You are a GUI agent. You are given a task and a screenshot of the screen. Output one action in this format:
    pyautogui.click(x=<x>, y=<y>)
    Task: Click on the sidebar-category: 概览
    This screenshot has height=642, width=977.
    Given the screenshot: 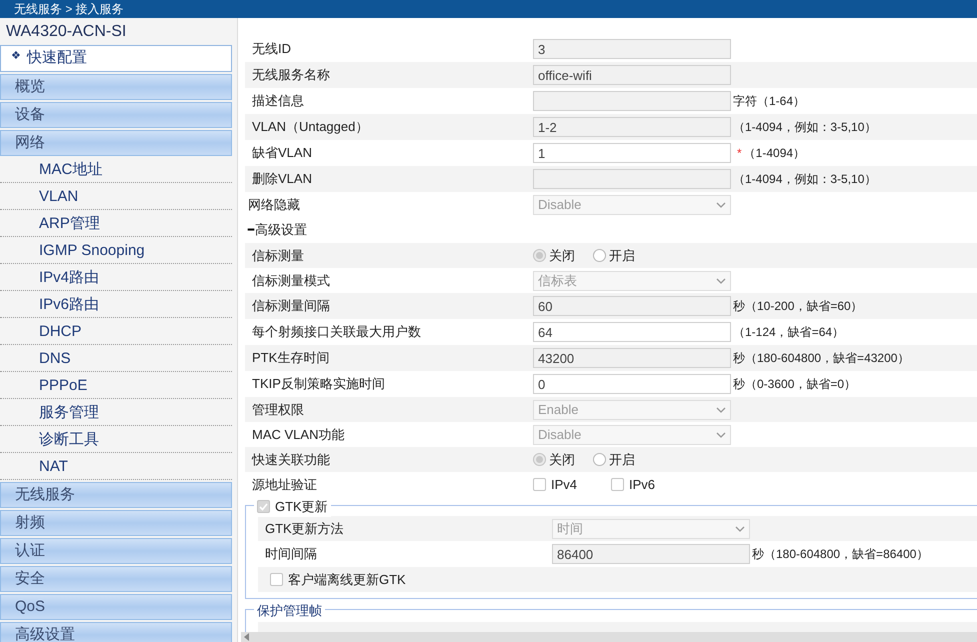 What is the action you would take?
    pyautogui.click(x=116, y=87)
    